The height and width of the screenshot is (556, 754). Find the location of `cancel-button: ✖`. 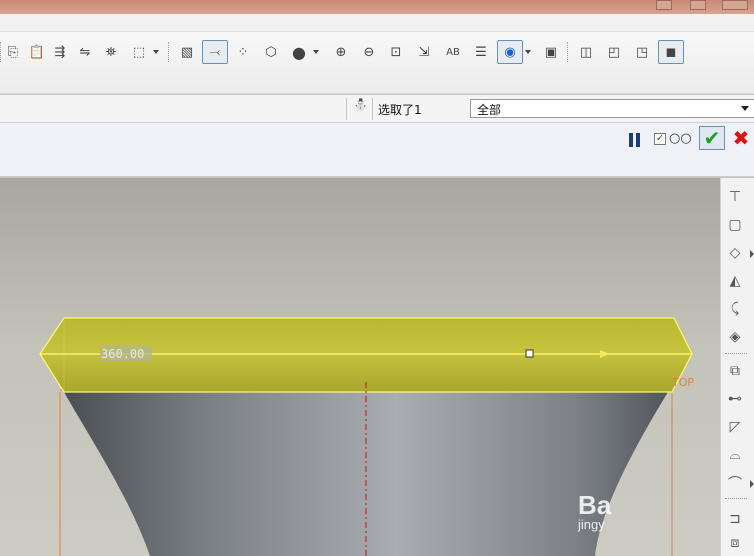

cancel-button: ✖ is located at coordinates (741, 138).